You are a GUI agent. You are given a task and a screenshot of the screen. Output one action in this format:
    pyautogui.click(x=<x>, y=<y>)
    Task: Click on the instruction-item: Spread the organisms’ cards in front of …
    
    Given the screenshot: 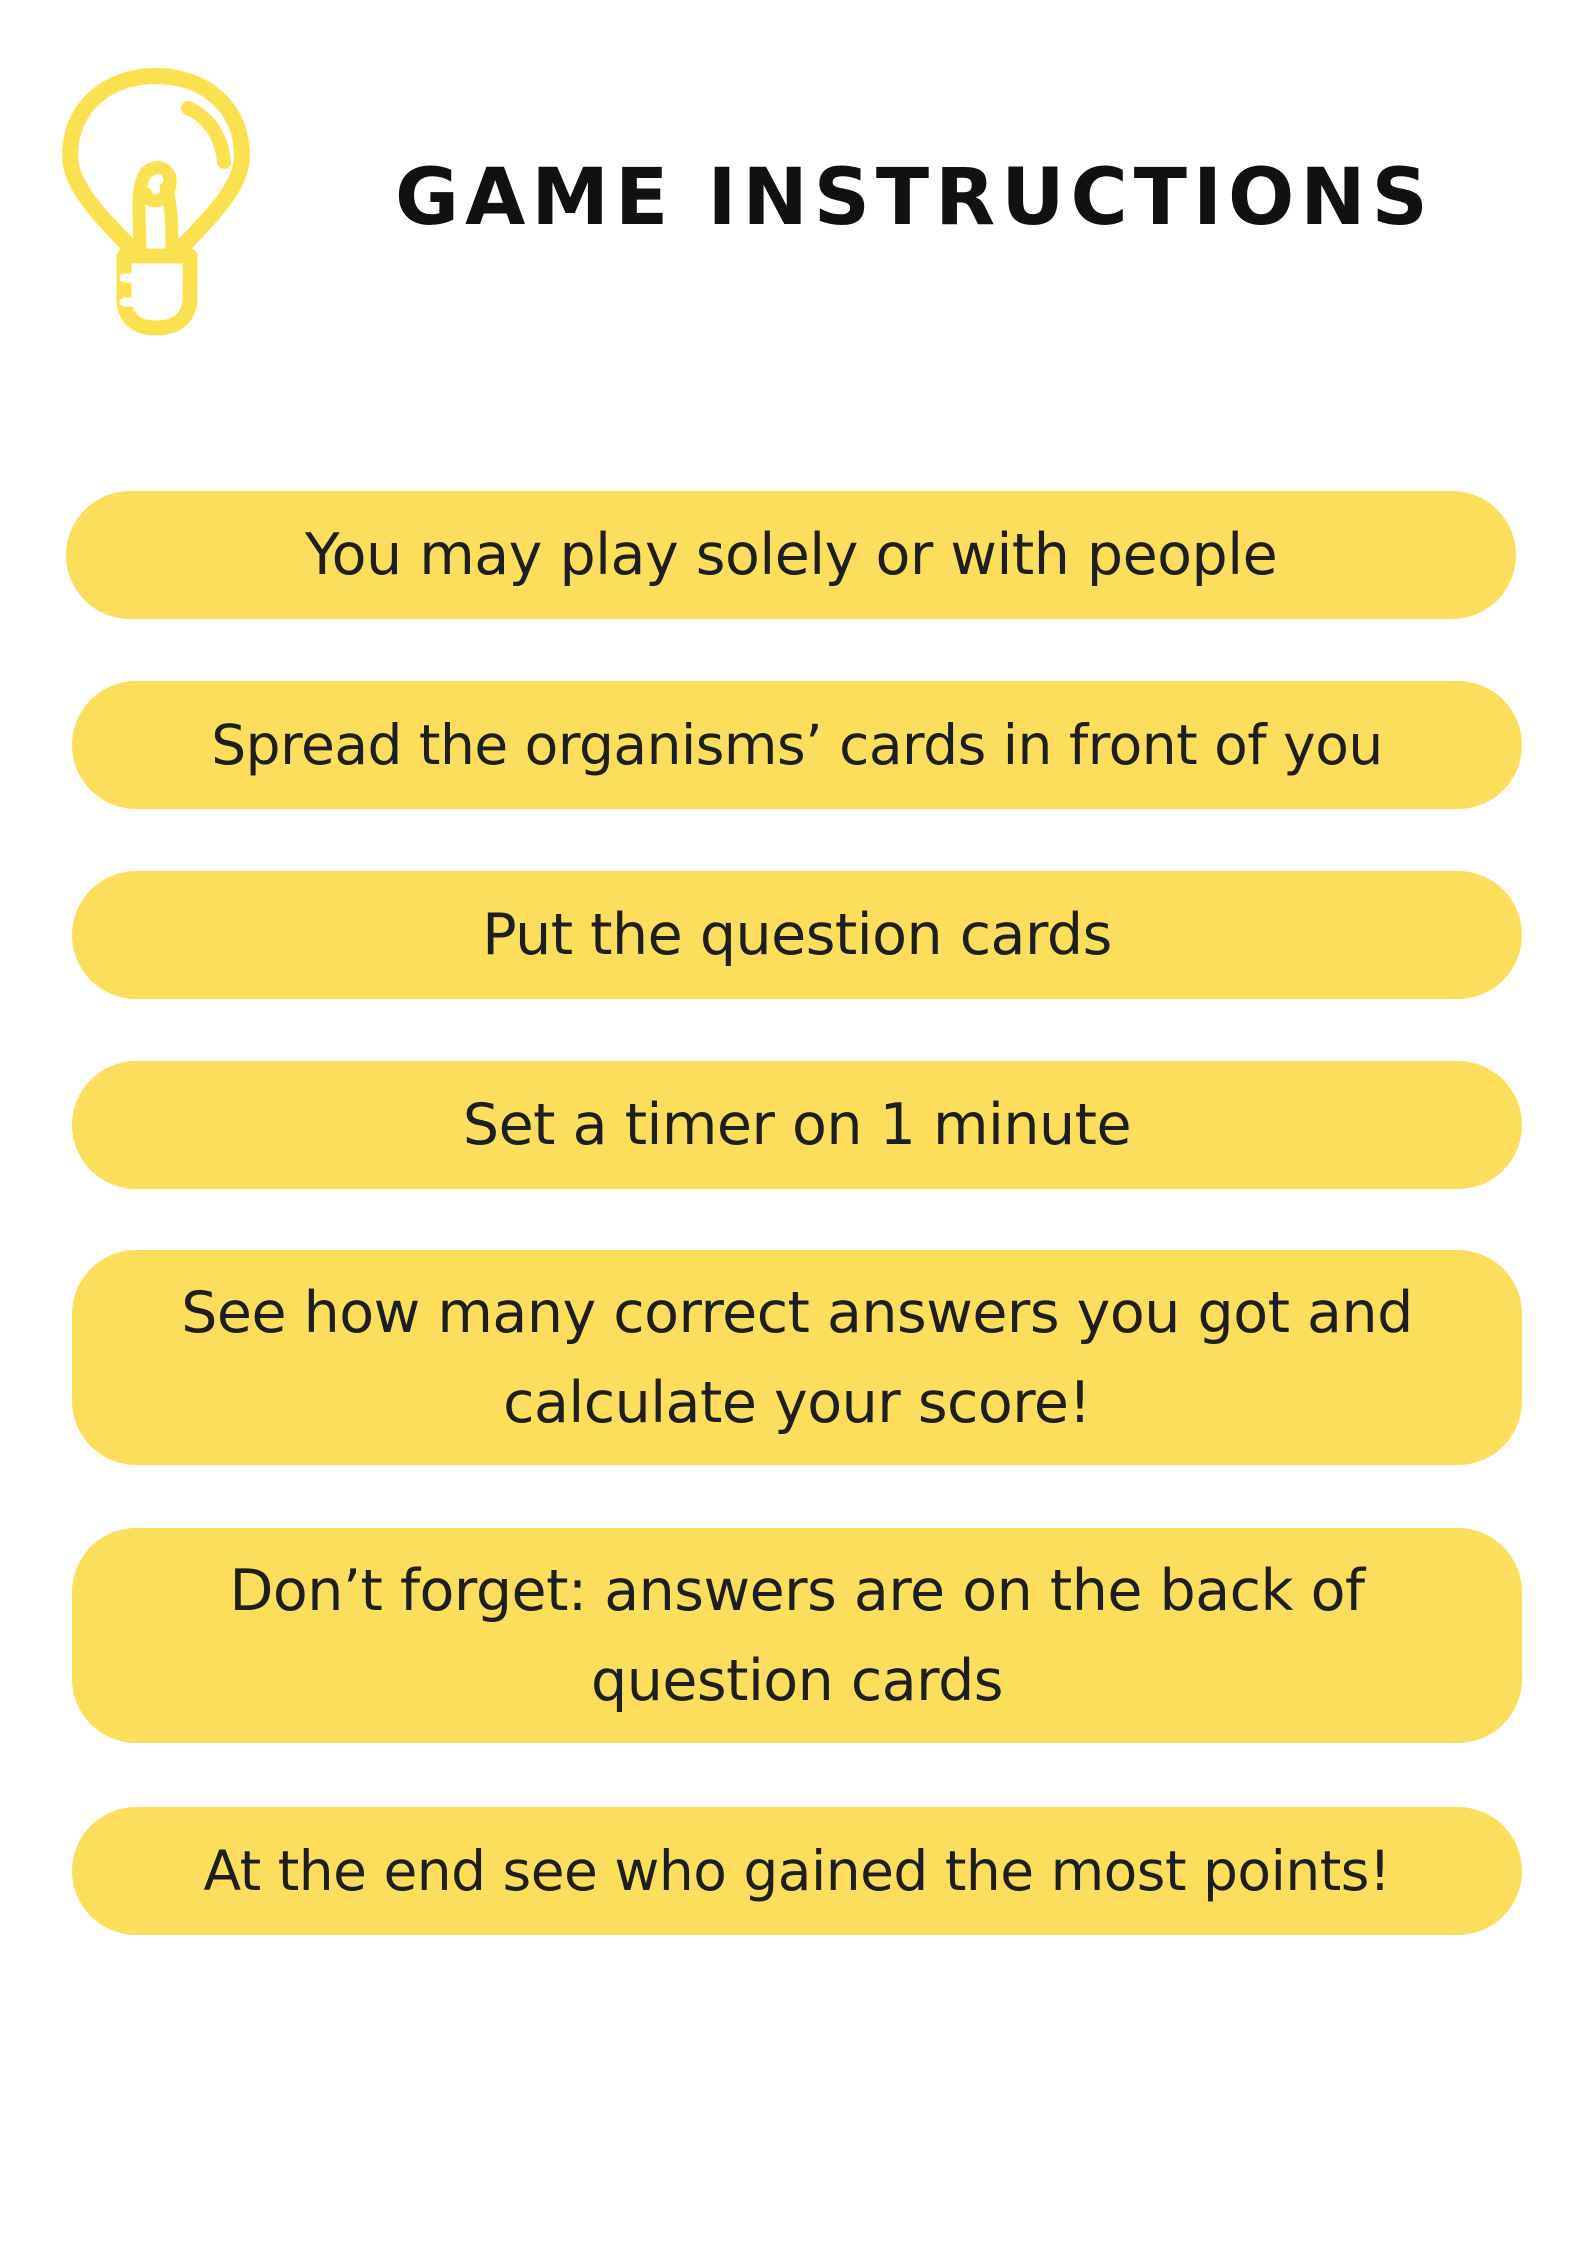 What is the action you would take?
    pyautogui.click(x=797, y=745)
    